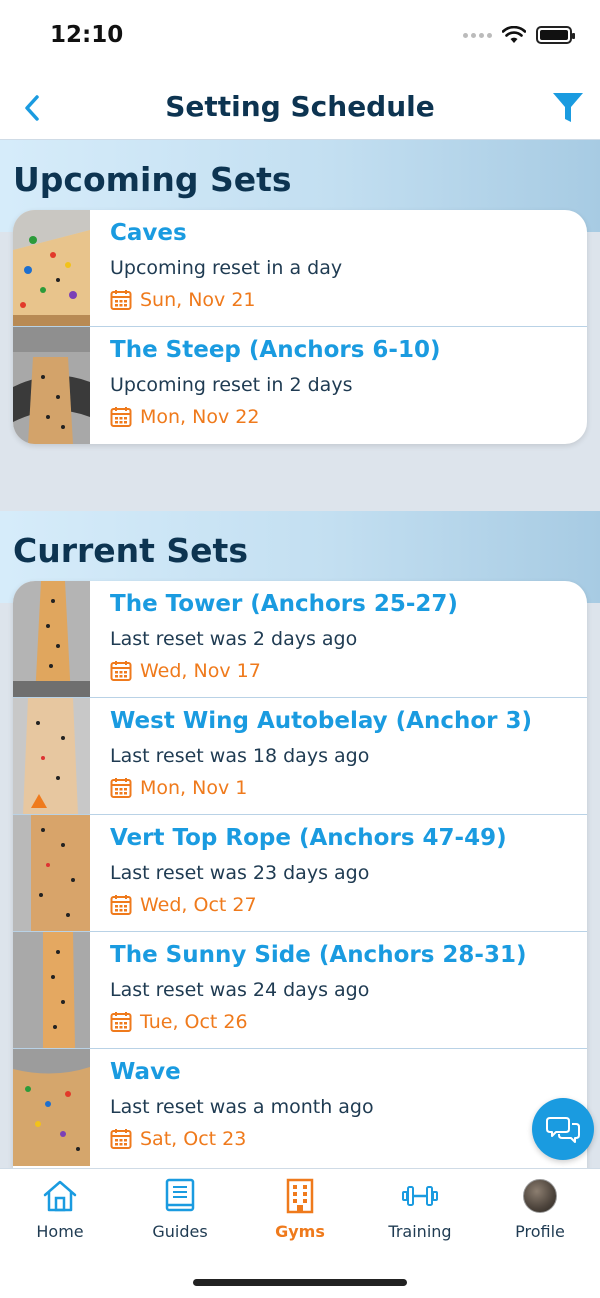 The image size is (600, 1298). What do you see at coordinates (300, 1282) in the screenshot?
I see `home-indicator` at bounding box center [300, 1282].